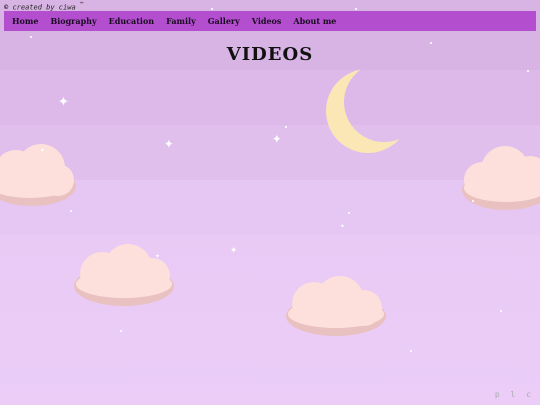  Describe the element at coordinates (314, 21) in the screenshot. I see `nav-about-me: About me` at that location.